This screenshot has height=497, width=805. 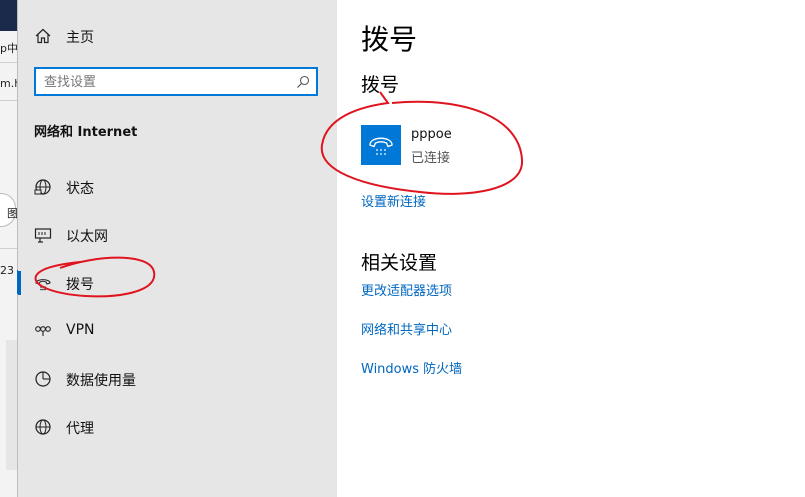 I want to click on network-sharing-center-link: 网络和共享中心, so click(x=406, y=328).